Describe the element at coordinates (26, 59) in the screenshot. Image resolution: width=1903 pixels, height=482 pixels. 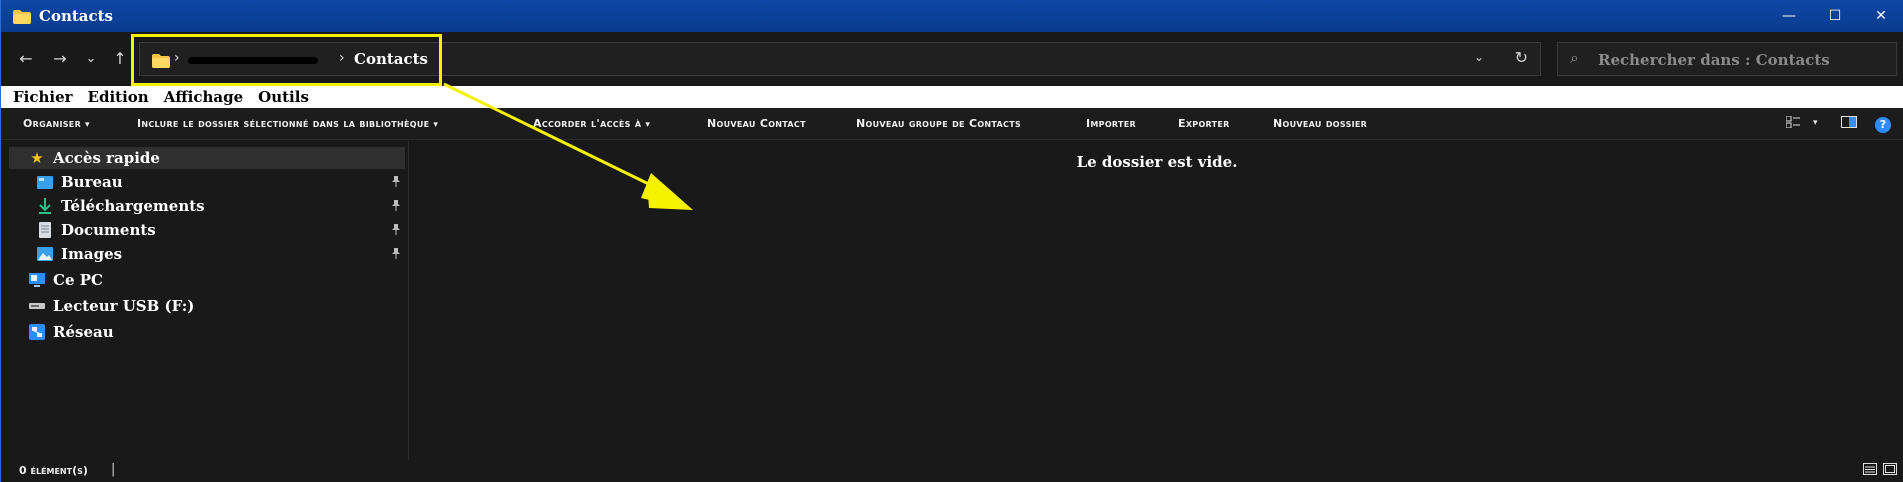
I see `back-button: ←` at that location.